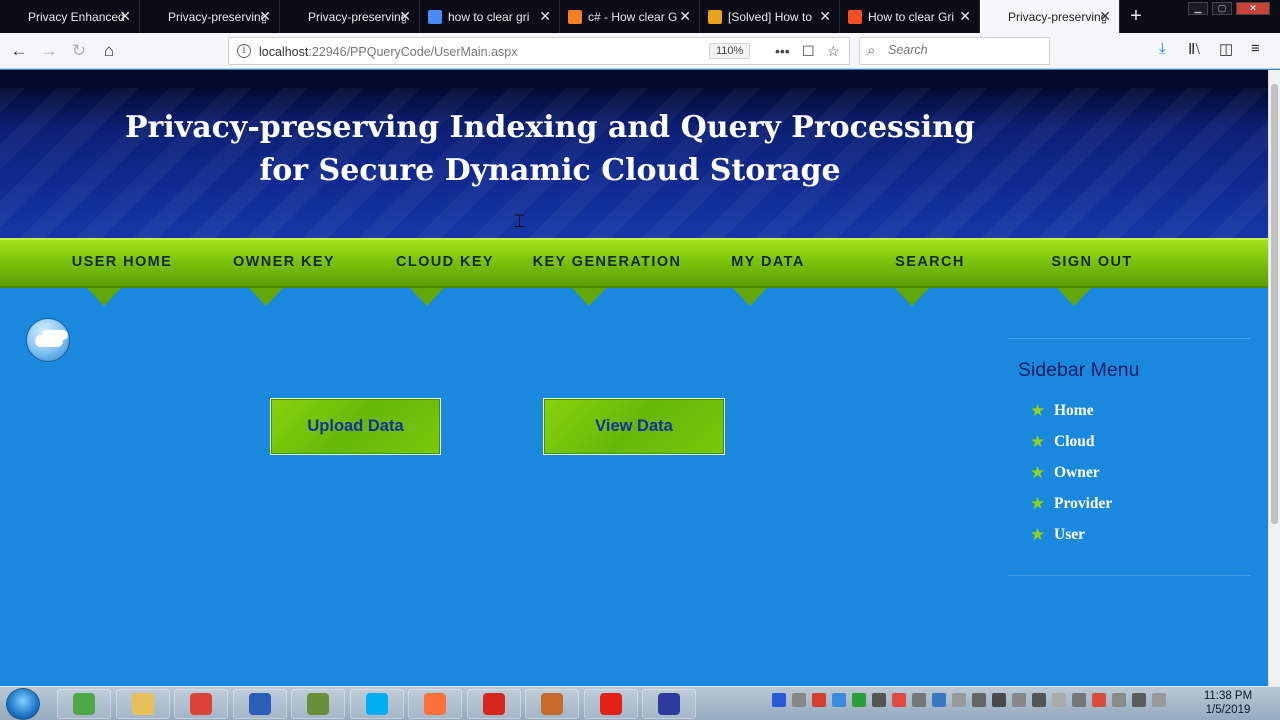 The height and width of the screenshot is (720, 1280). Describe the element at coordinates (1274, 304) in the screenshot. I see `scrollbar-thumb` at that location.